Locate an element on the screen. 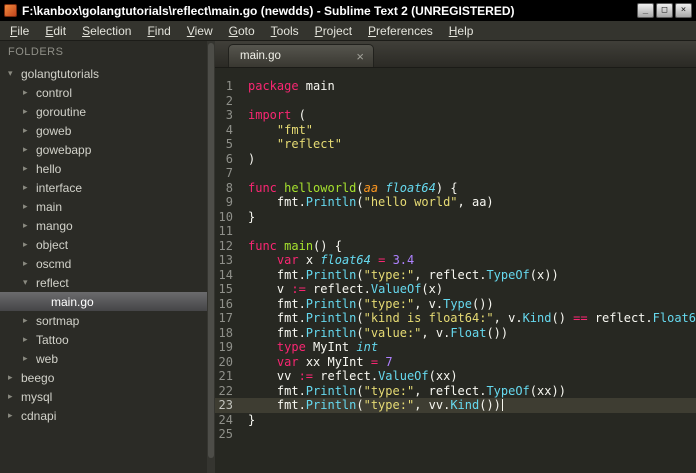  sidebar-folder-cdnapi: ▸ cdnapi is located at coordinates (107, 415).